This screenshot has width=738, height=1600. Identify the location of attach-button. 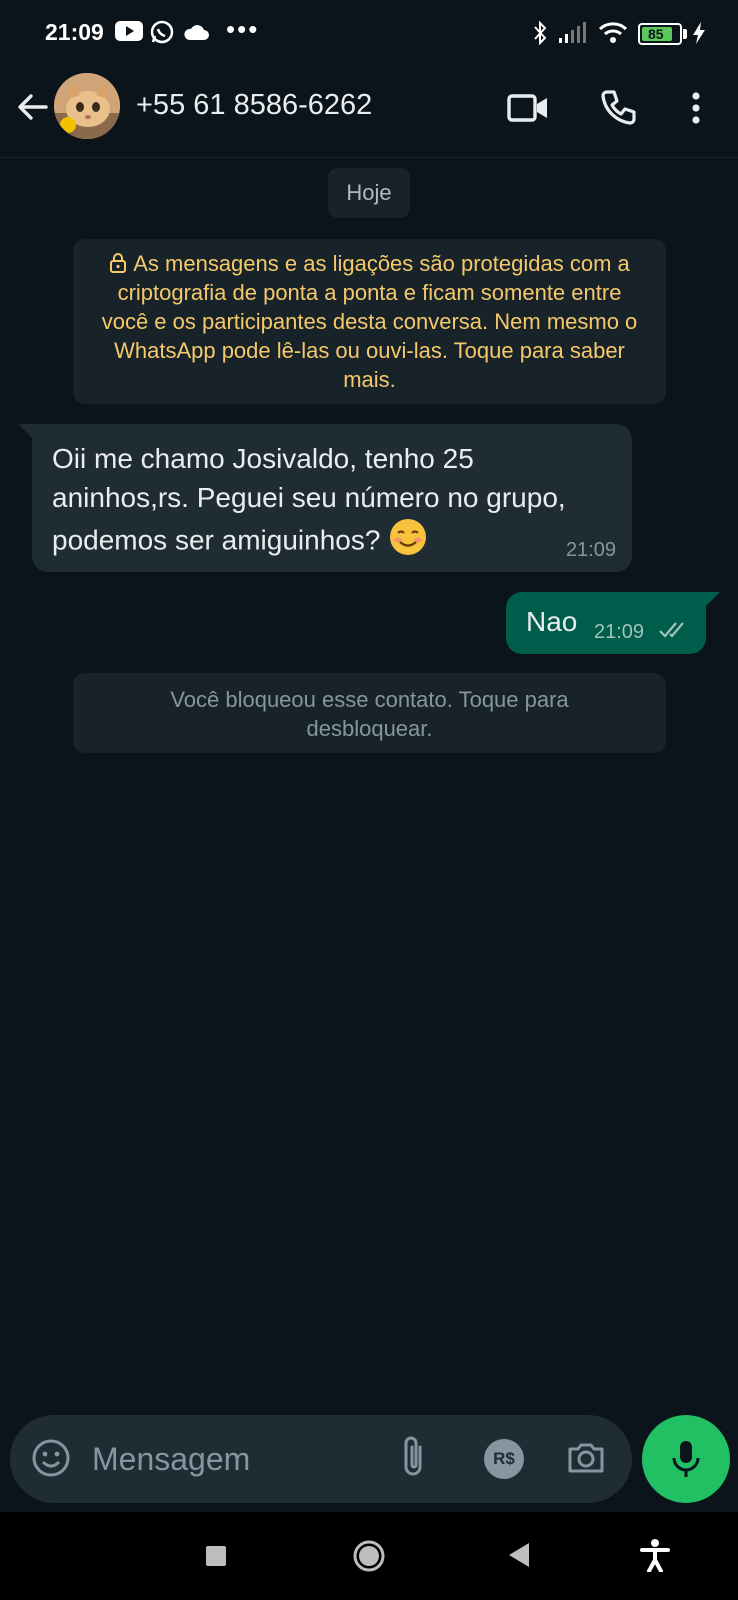
(413, 1459).